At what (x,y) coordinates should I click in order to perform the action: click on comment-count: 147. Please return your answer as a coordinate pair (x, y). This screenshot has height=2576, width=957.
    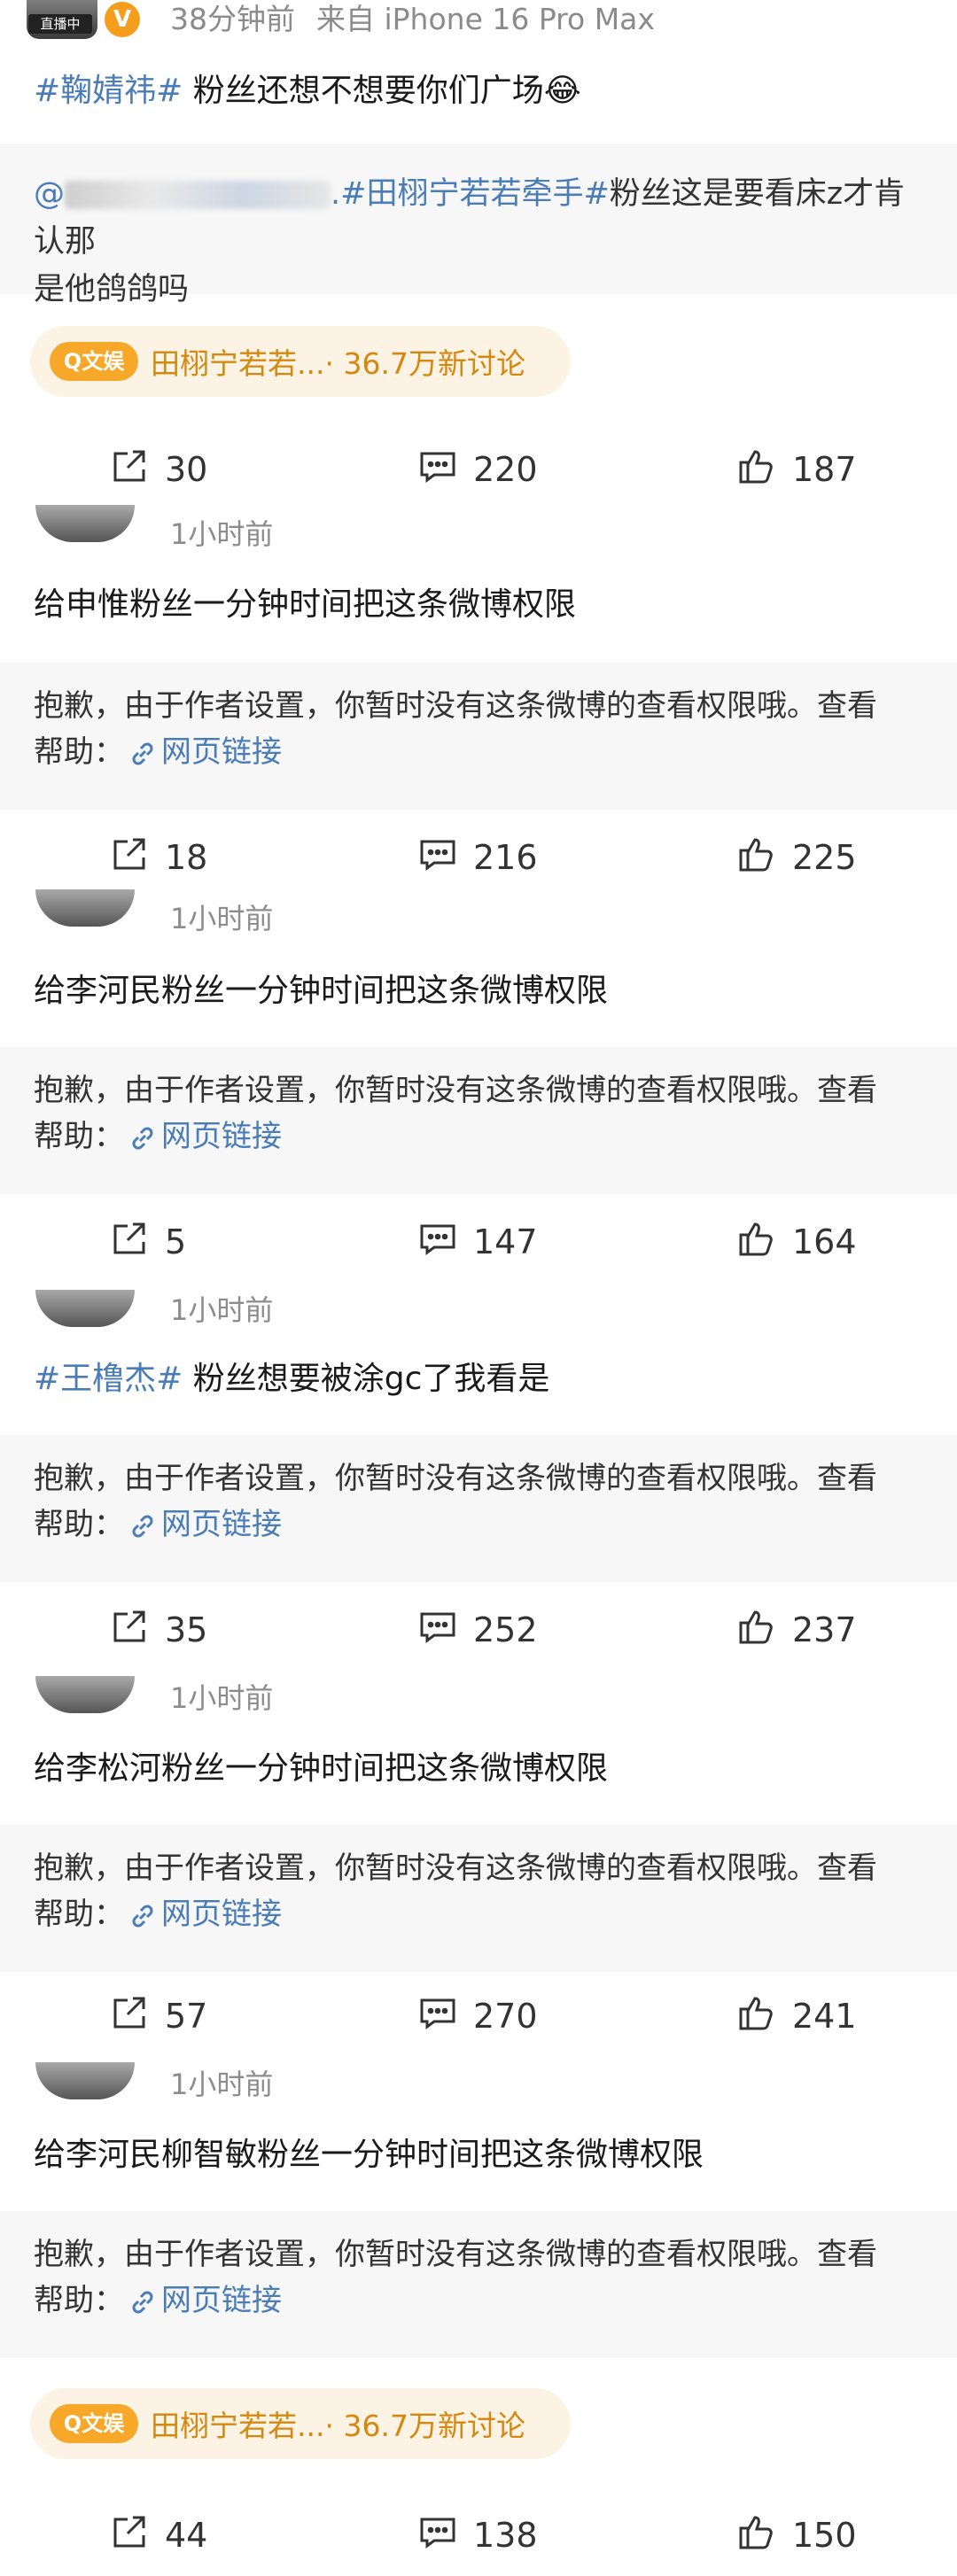
    Looking at the image, I should click on (505, 1241).